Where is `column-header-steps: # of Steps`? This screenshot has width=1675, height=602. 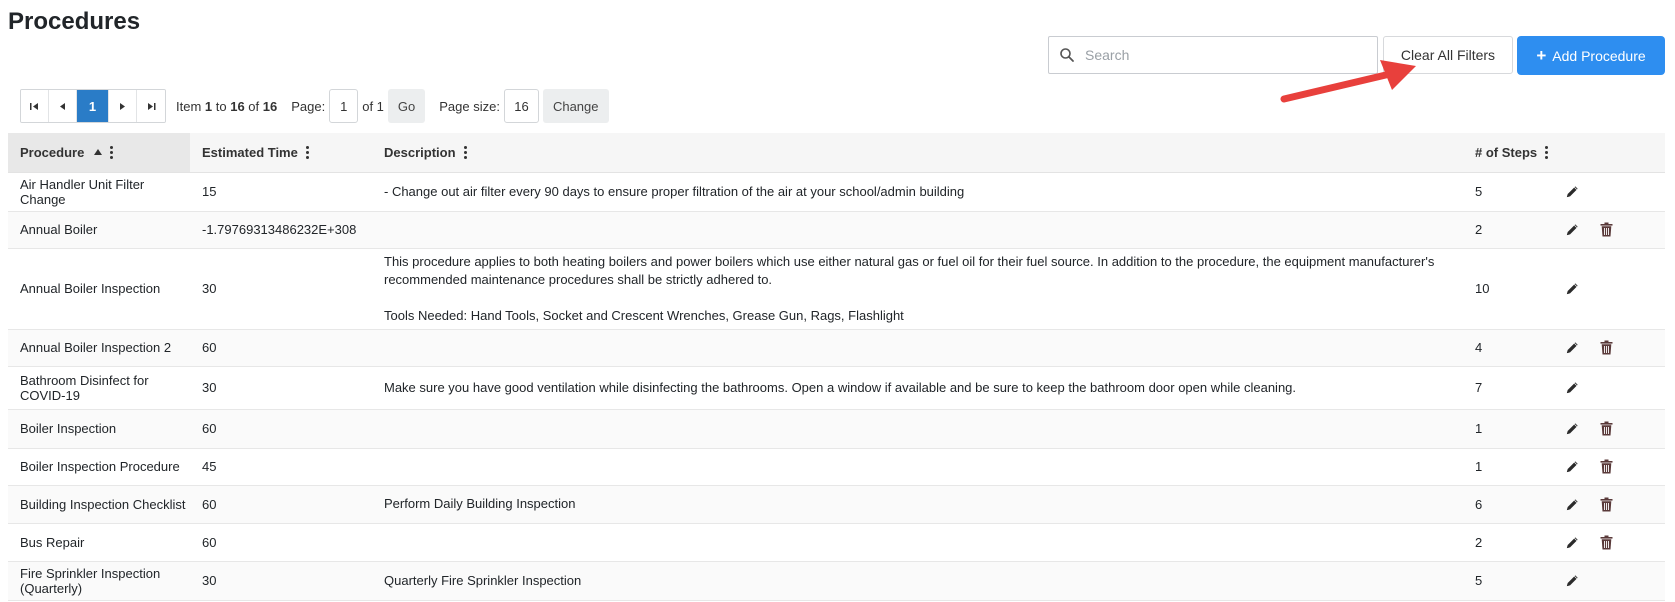 column-header-steps: # of Steps is located at coordinates (1508, 153).